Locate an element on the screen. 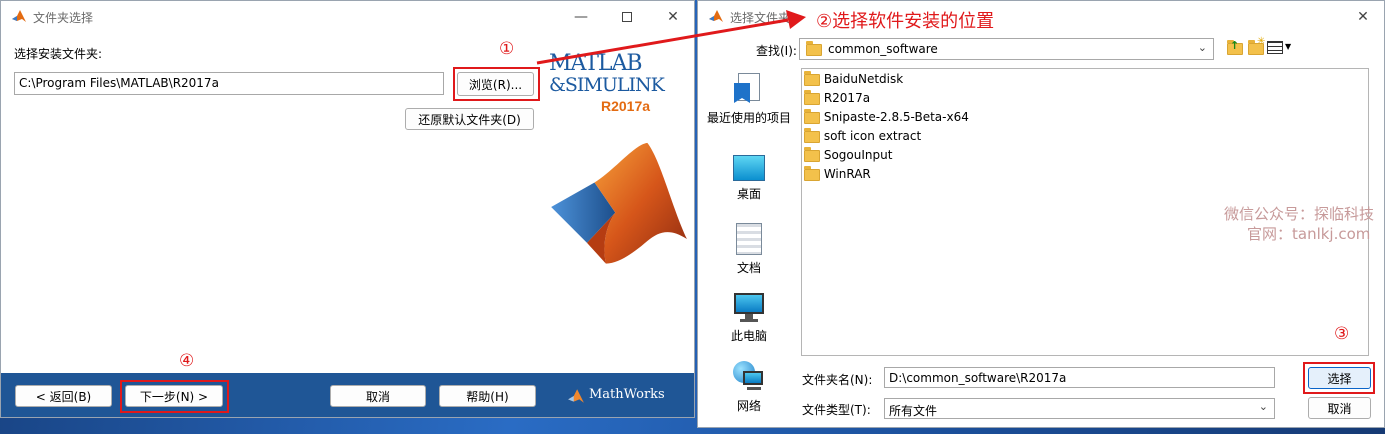 Image resolution: width=1385 pixels, height=434 pixels. foldername-label: 文件夹名(N): is located at coordinates (837, 380).